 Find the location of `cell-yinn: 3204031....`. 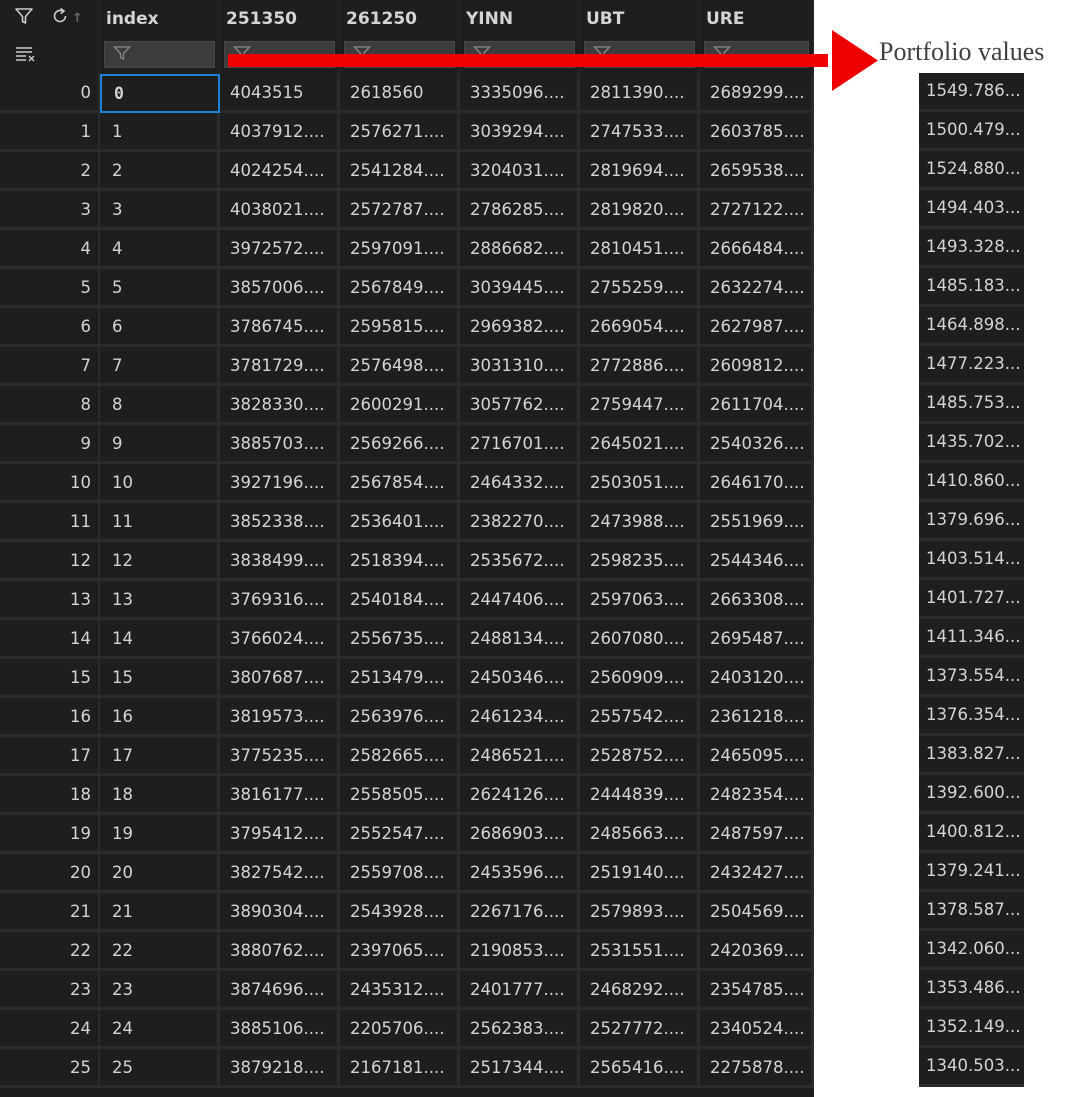

cell-yinn: 3204031.... is located at coordinates (520, 171).